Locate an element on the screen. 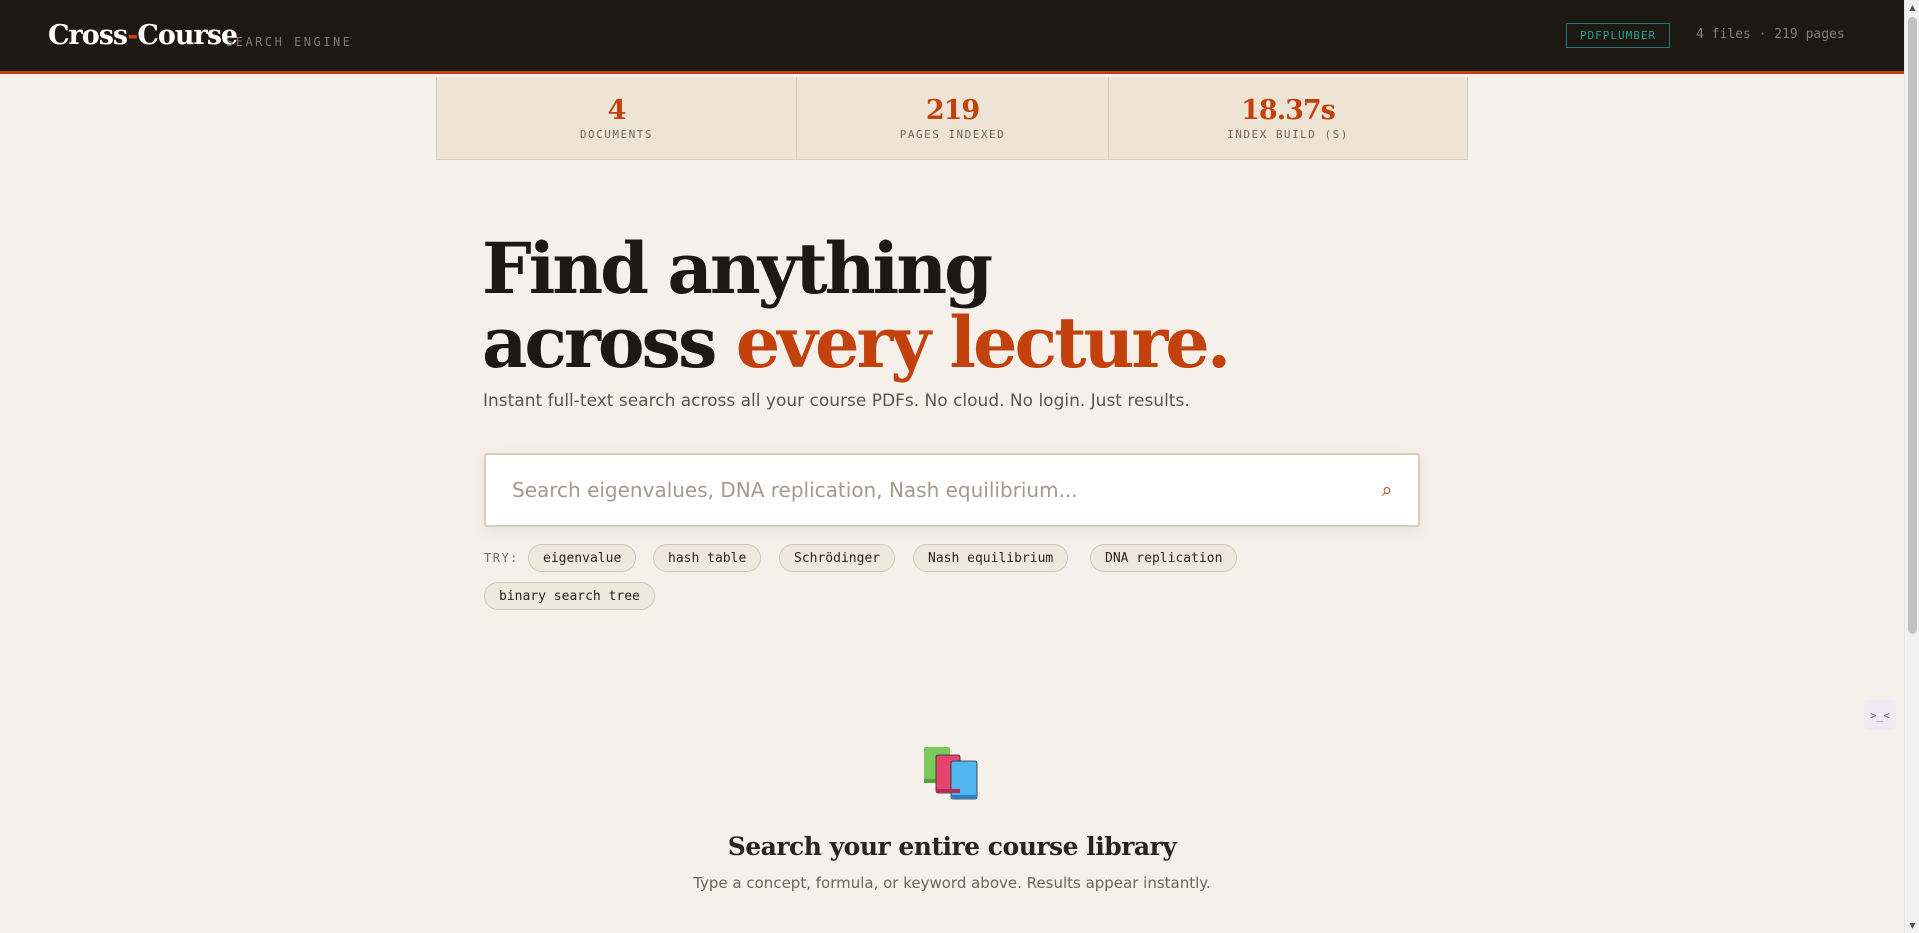  stat-label: INDEX BUILD (S) is located at coordinates (1288, 134).